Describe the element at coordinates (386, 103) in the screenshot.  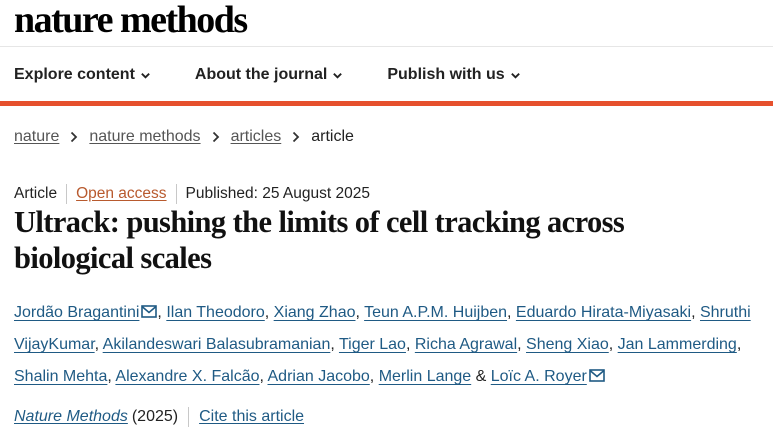
I see `accent-bar` at that location.